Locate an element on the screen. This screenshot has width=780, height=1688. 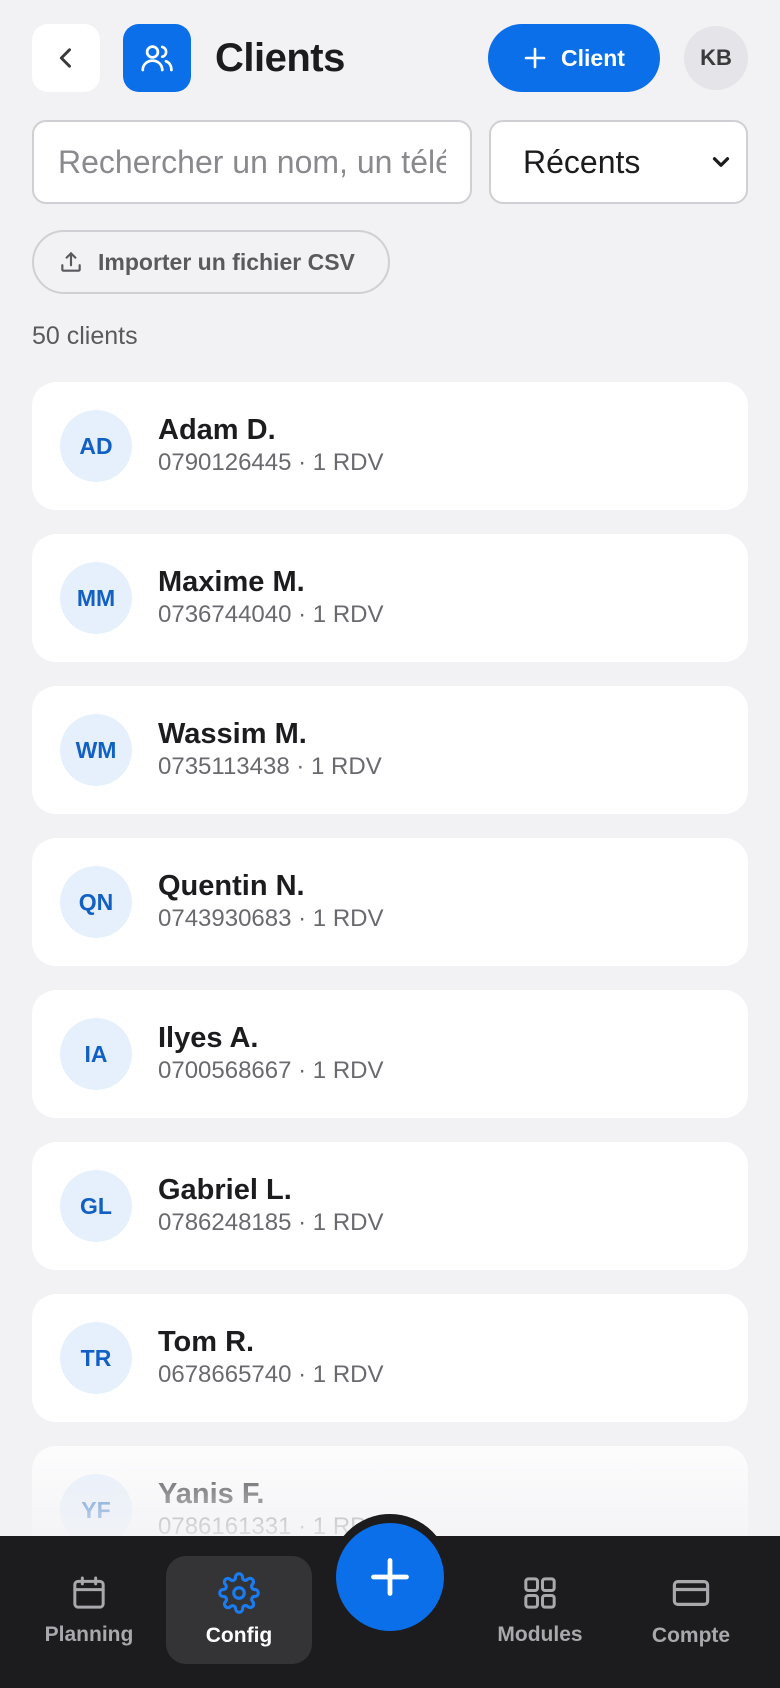
calendar-icon is located at coordinates (89, 1592).